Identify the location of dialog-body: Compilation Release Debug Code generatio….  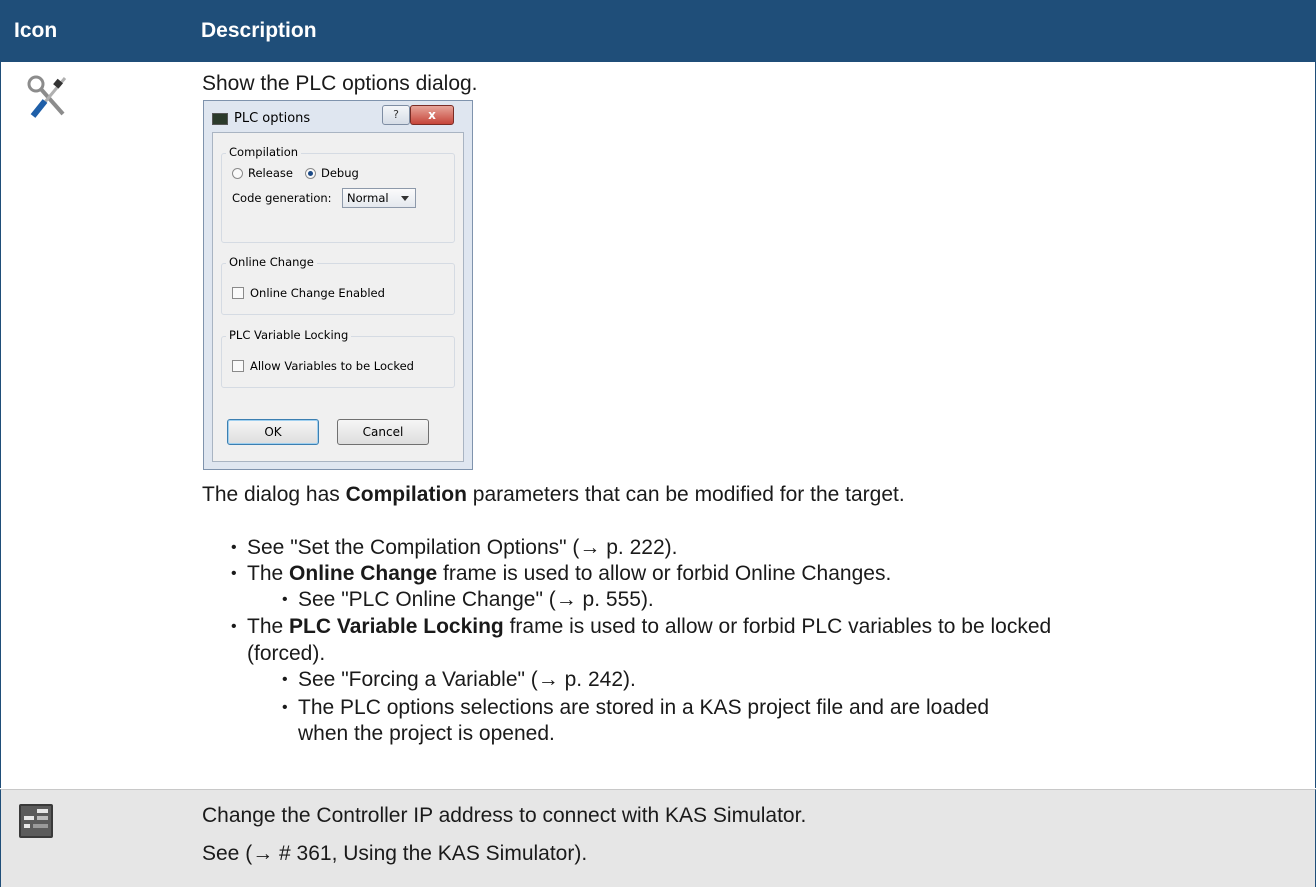
(338, 297).